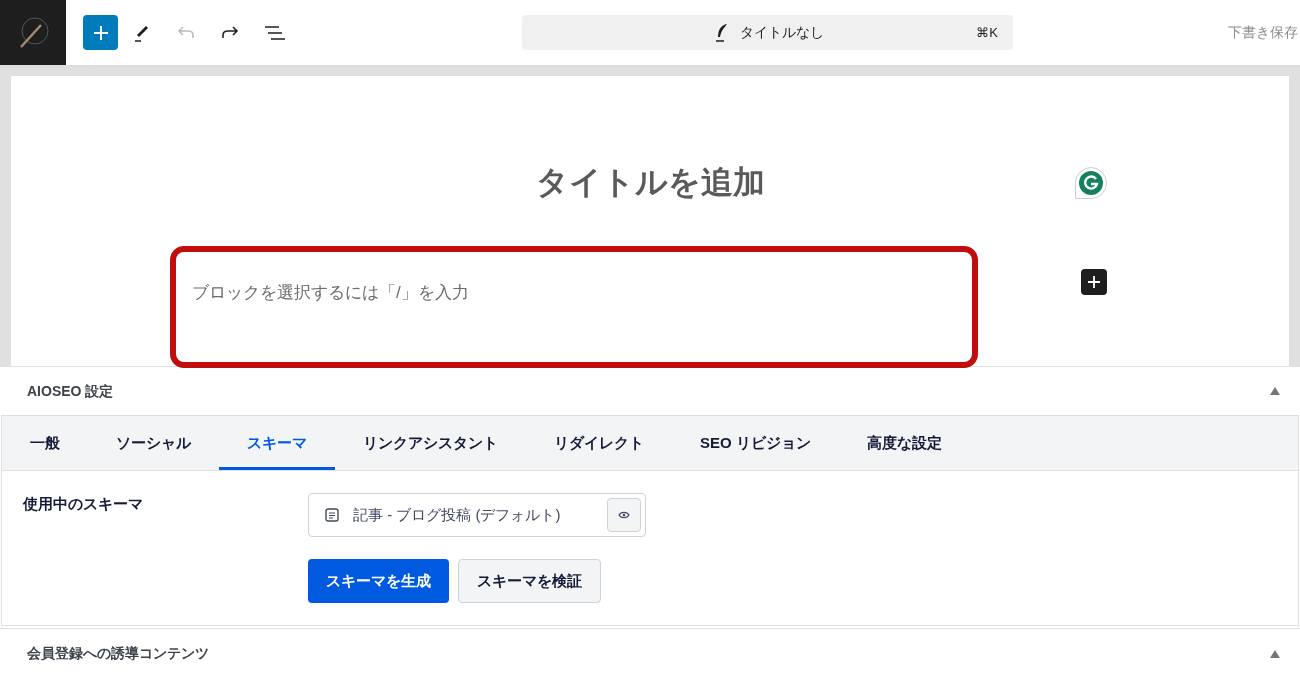 The width and height of the screenshot is (1300, 686). Describe the element at coordinates (430, 443) in the screenshot. I see `tab: リンクアシスタント` at that location.